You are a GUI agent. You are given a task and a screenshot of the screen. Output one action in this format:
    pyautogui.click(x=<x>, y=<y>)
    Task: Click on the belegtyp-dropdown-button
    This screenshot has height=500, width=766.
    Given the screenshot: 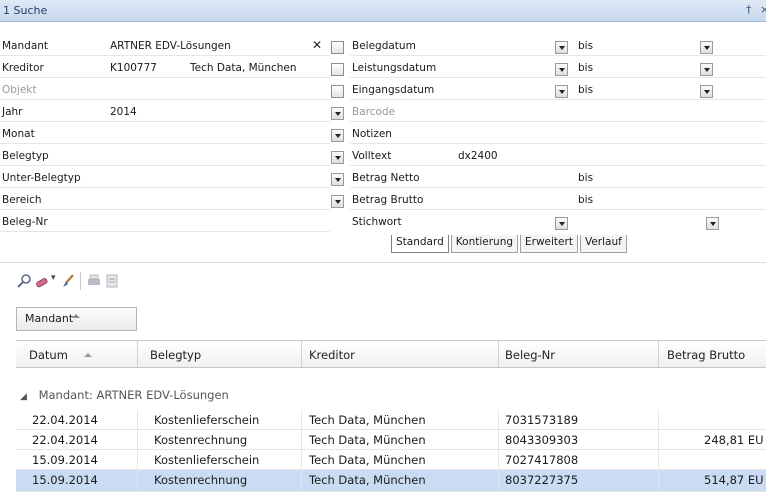 What is the action you would take?
    pyautogui.click(x=337, y=157)
    